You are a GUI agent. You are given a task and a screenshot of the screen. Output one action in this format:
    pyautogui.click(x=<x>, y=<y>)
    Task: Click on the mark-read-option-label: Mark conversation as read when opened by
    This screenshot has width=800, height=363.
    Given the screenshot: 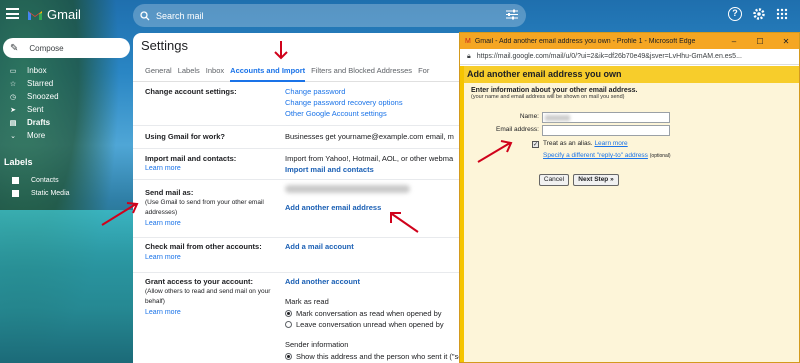 What is the action you would take?
    pyautogui.click(x=369, y=313)
    